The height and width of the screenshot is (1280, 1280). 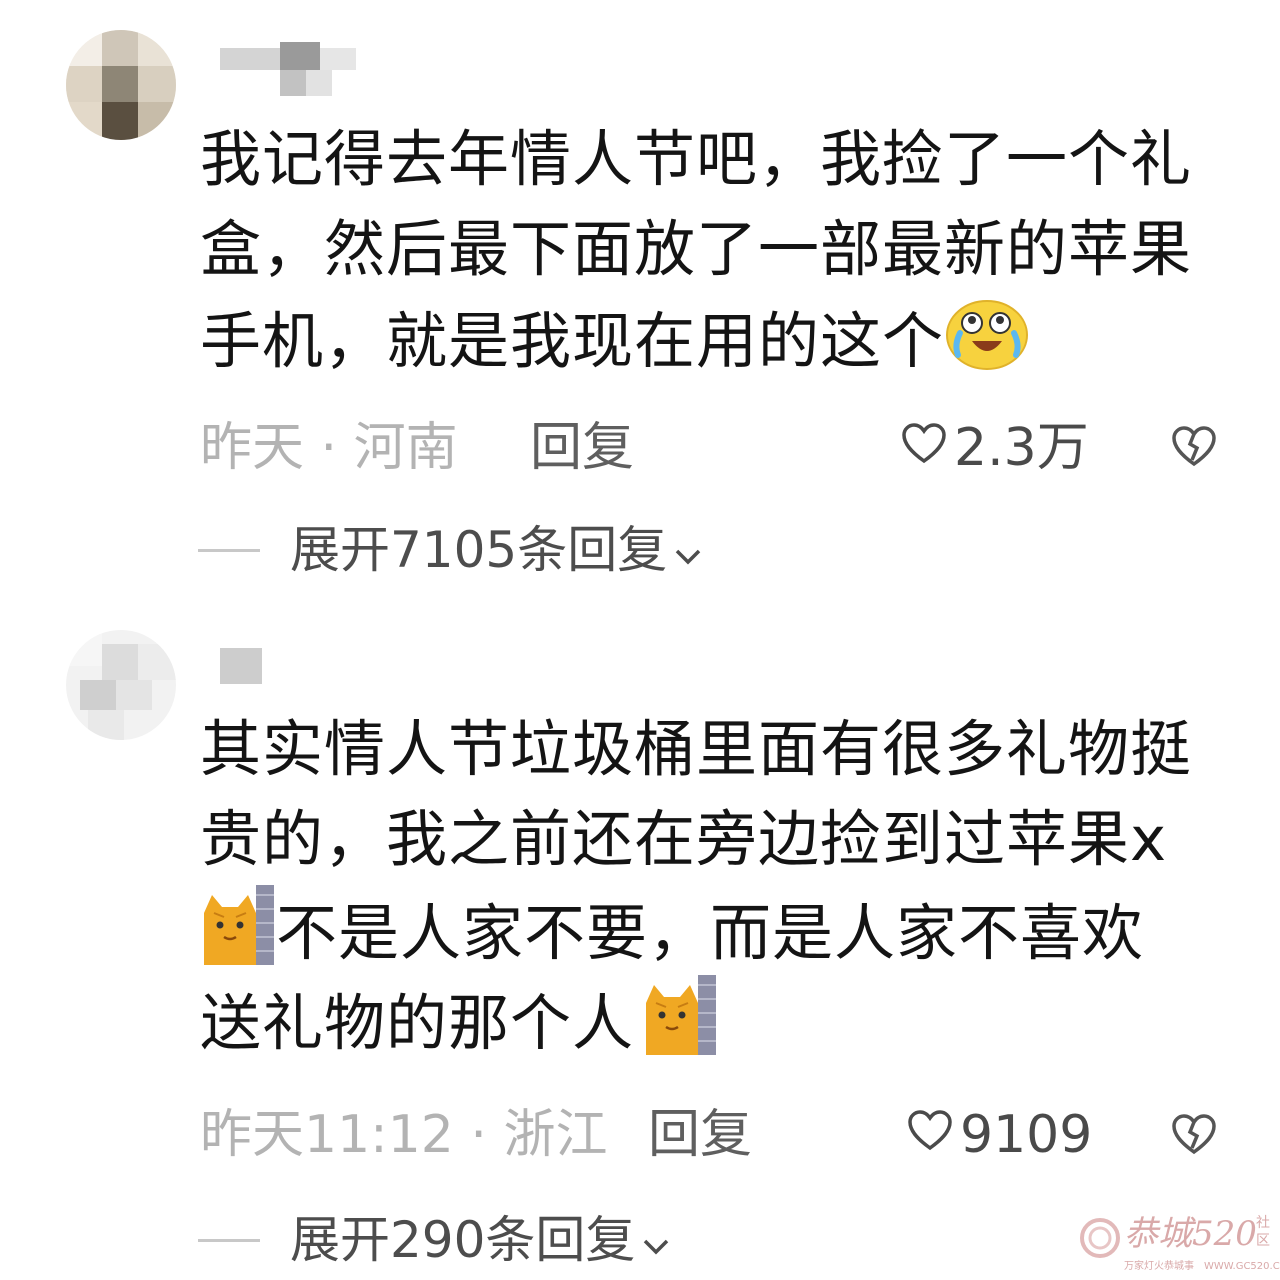 I want to click on cat-peek-emoji, so click(x=680, y=1027).